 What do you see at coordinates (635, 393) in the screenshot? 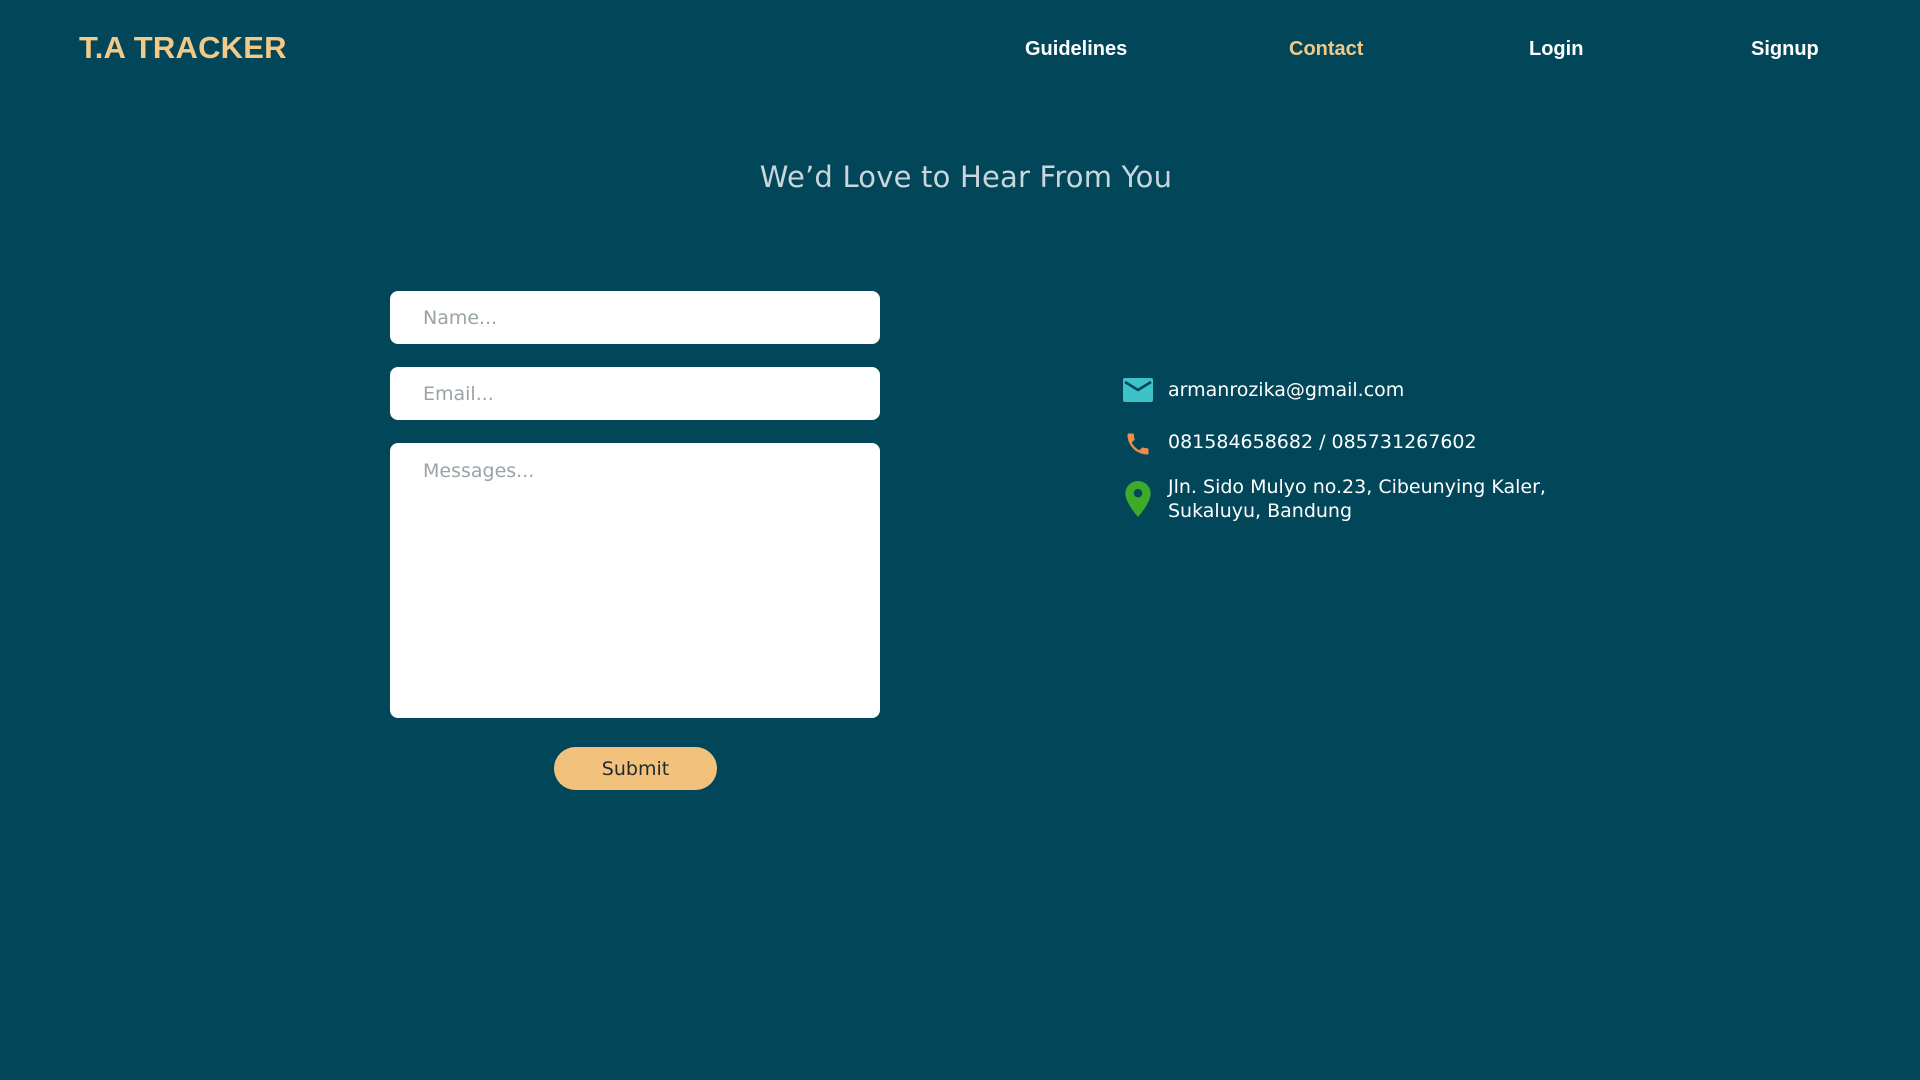
I see `email-input` at bounding box center [635, 393].